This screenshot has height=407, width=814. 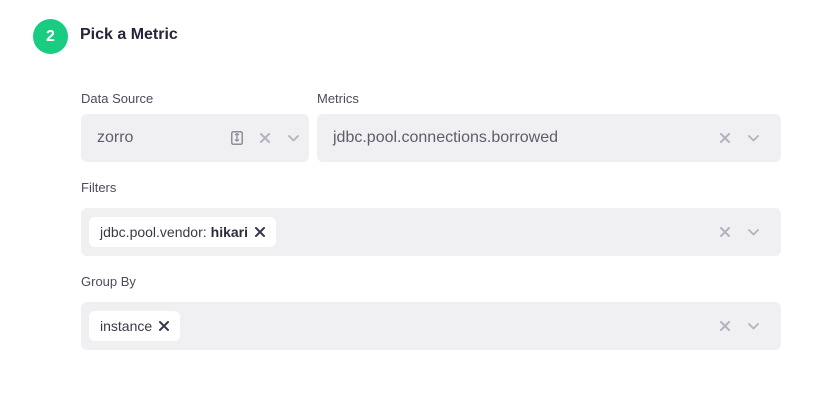 I want to click on group-by-chip: instance, so click(x=135, y=326).